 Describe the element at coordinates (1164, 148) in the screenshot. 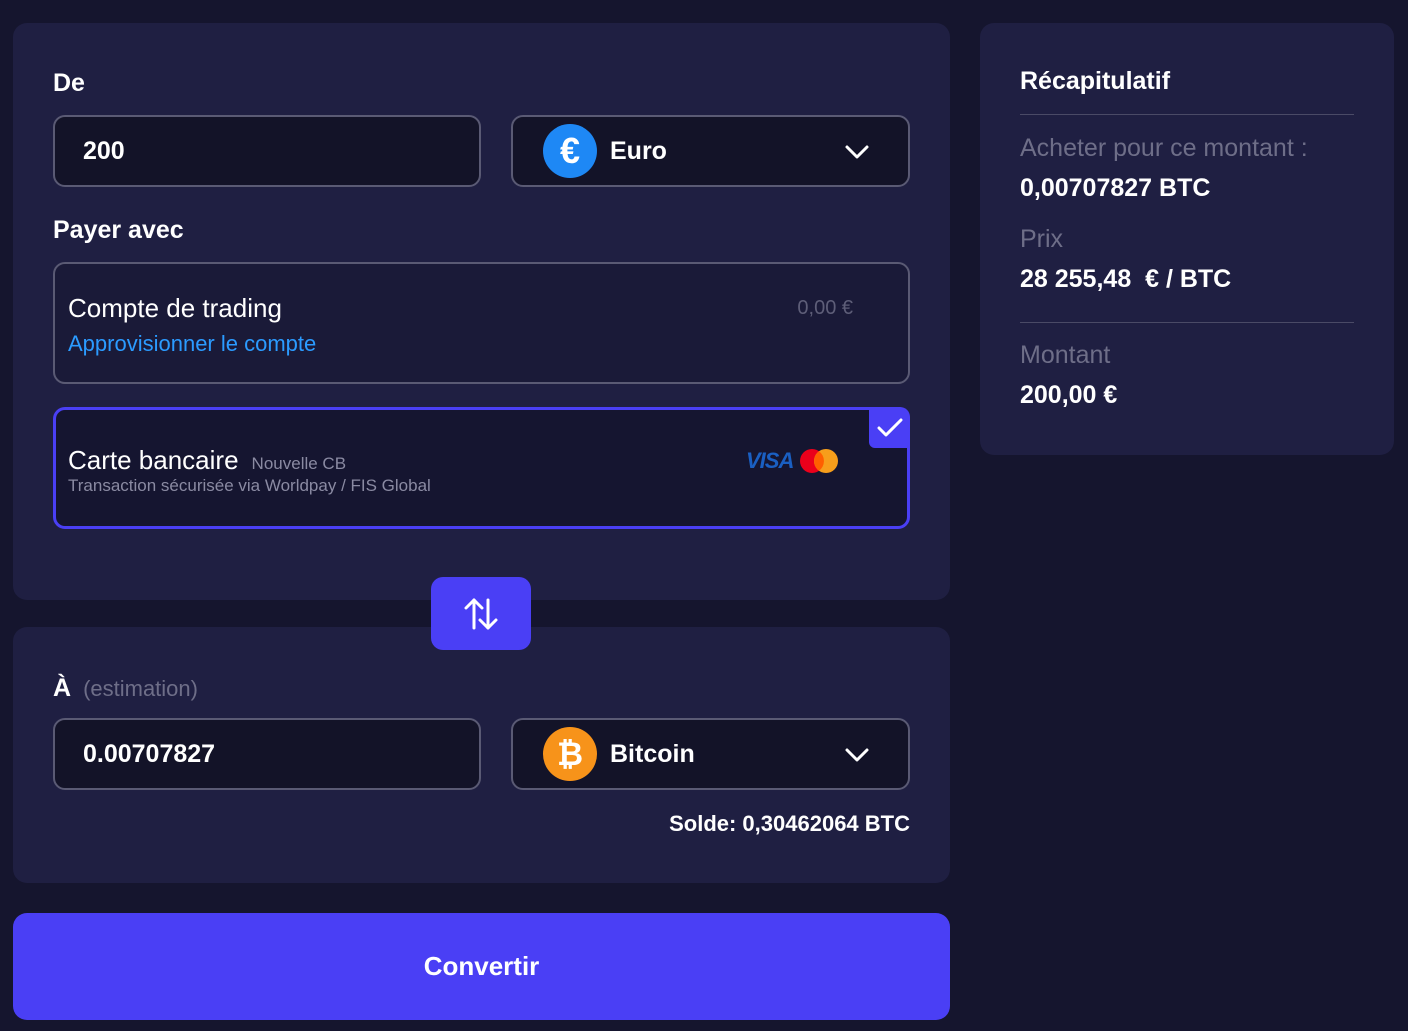

I see `buy-amount-label: Acheter pour ce montant :` at that location.